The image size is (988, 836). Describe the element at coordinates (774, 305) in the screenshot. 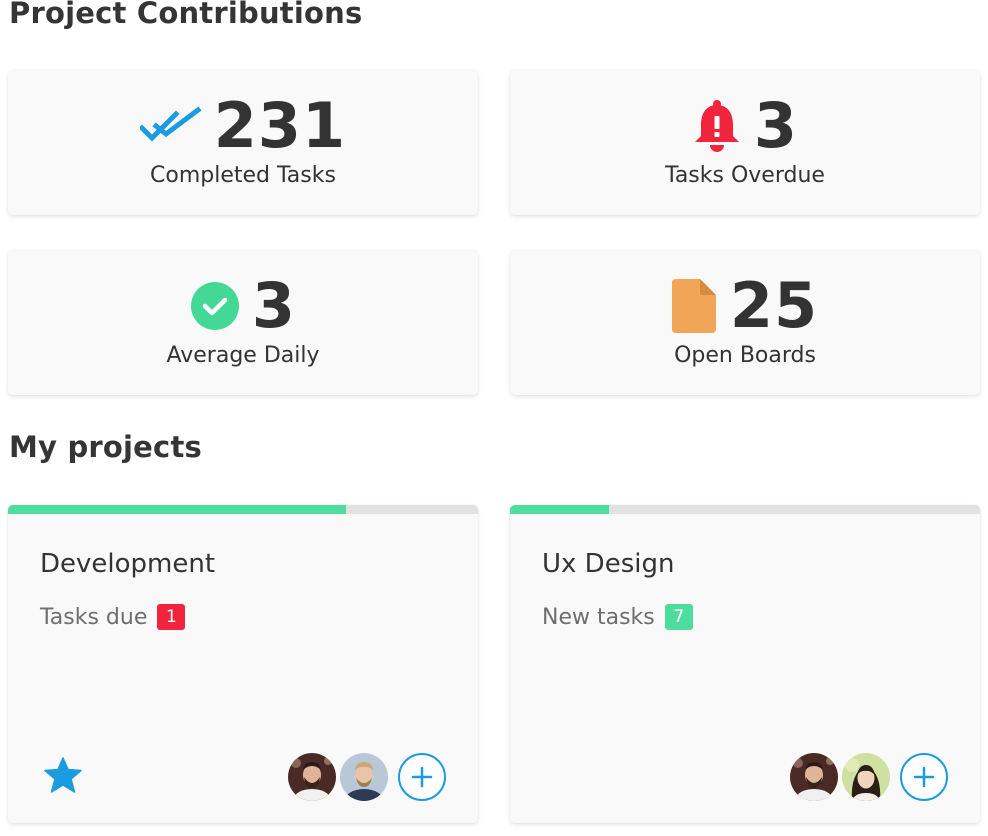

I see `stat-value: 25` at that location.